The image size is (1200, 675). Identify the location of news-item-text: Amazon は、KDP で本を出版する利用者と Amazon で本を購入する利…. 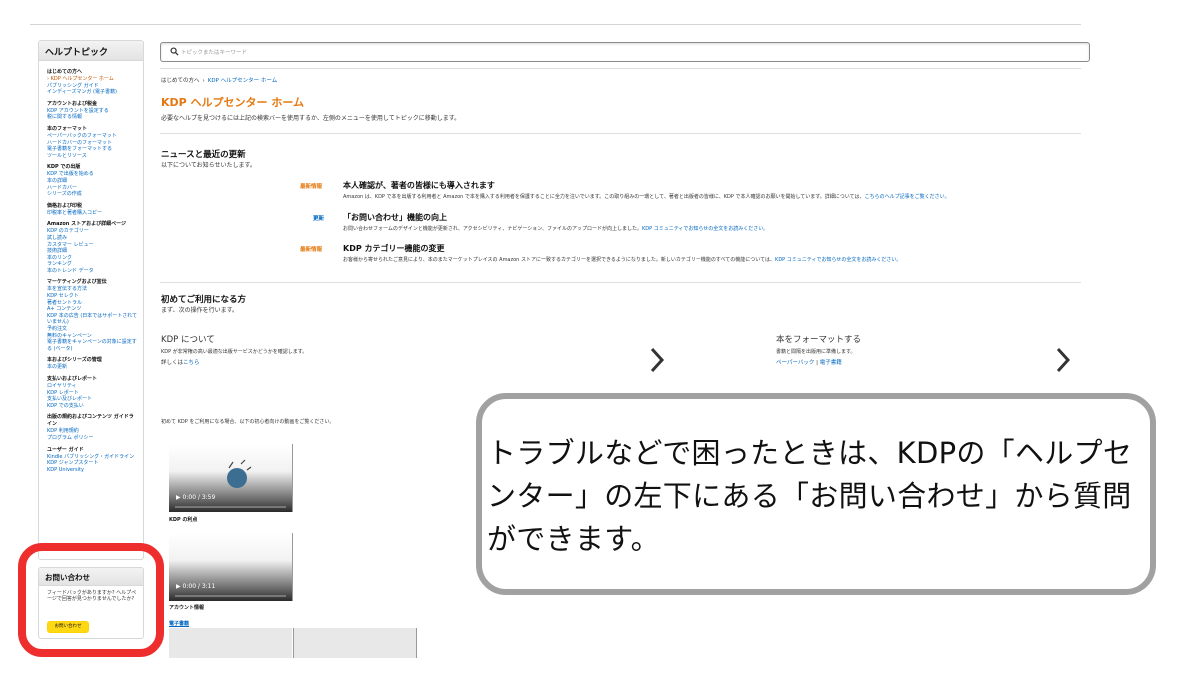
(646, 197).